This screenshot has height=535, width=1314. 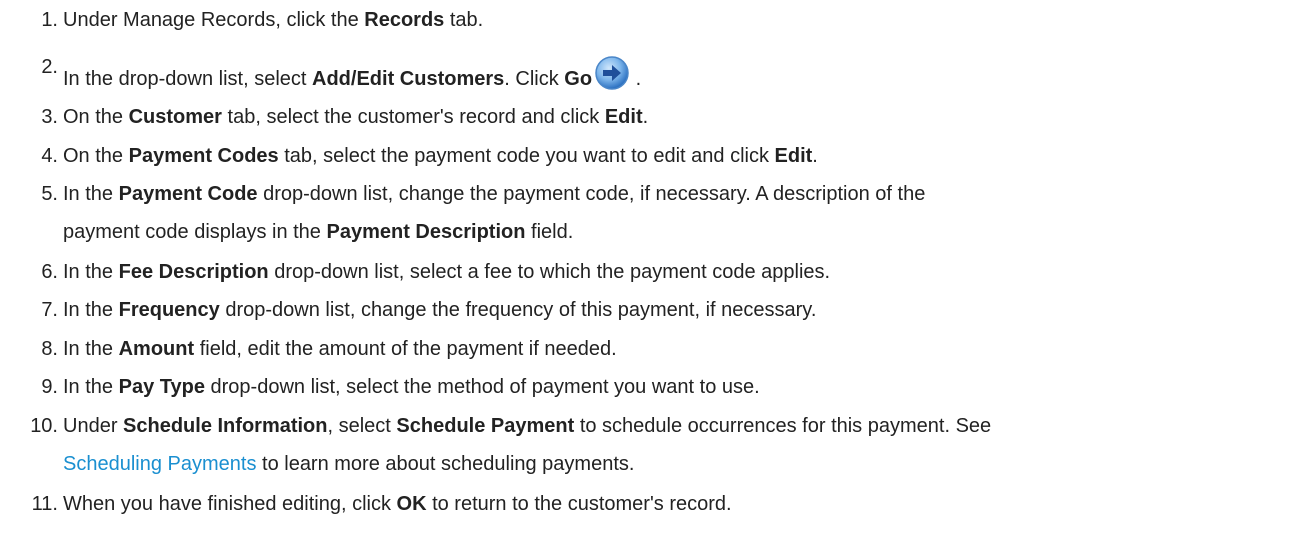 What do you see at coordinates (49, 20) in the screenshot?
I see `step-number: 1.` at bounding box center [49, 20].